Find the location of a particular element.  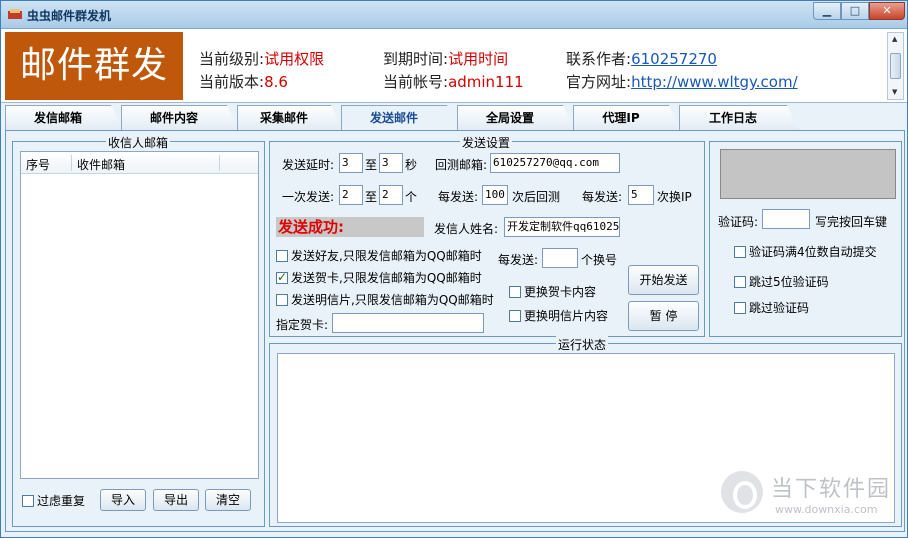

col-email-header: 收件邮箱 is located at coordinates (101, 164).